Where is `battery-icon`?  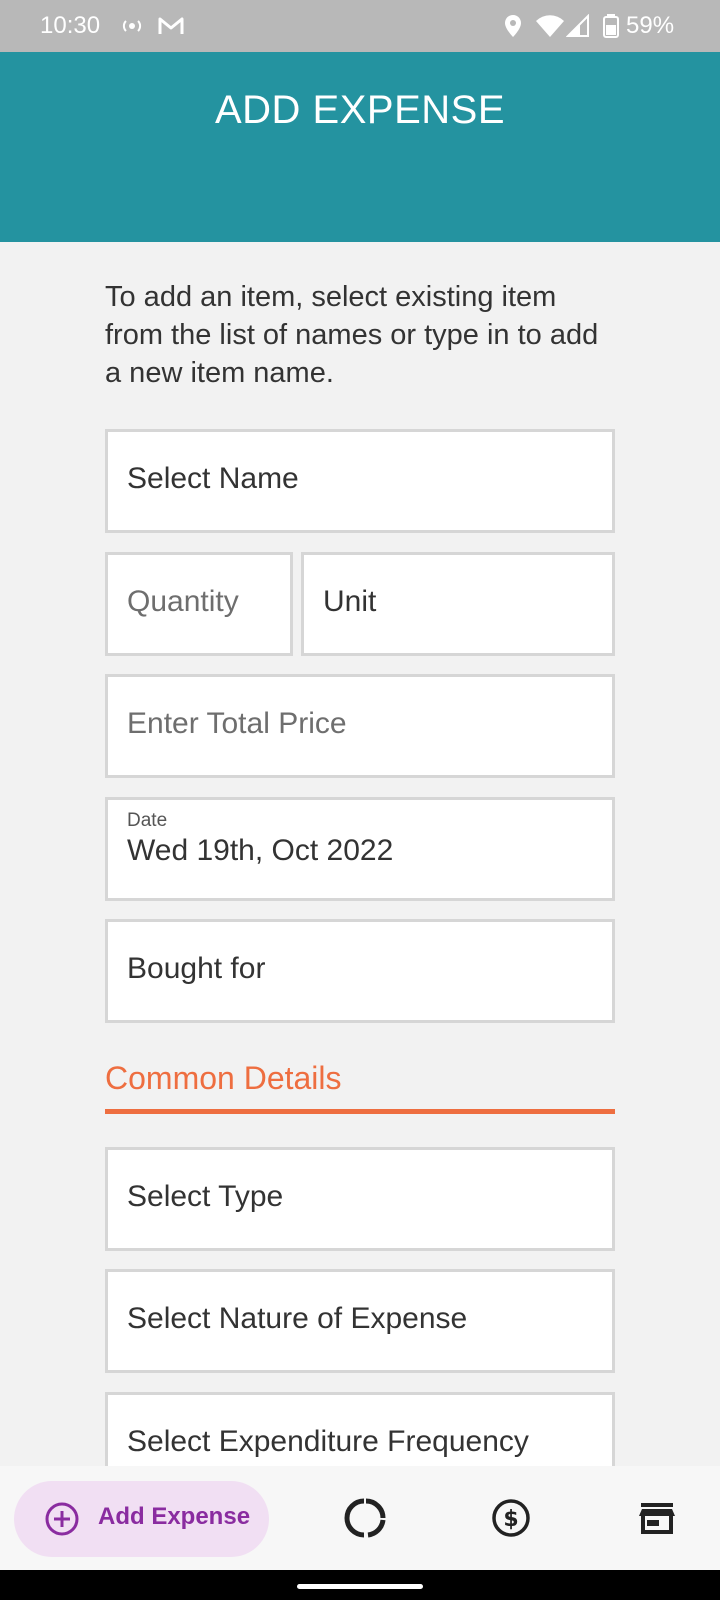 battery-icon is located at coordinates (611, 28).